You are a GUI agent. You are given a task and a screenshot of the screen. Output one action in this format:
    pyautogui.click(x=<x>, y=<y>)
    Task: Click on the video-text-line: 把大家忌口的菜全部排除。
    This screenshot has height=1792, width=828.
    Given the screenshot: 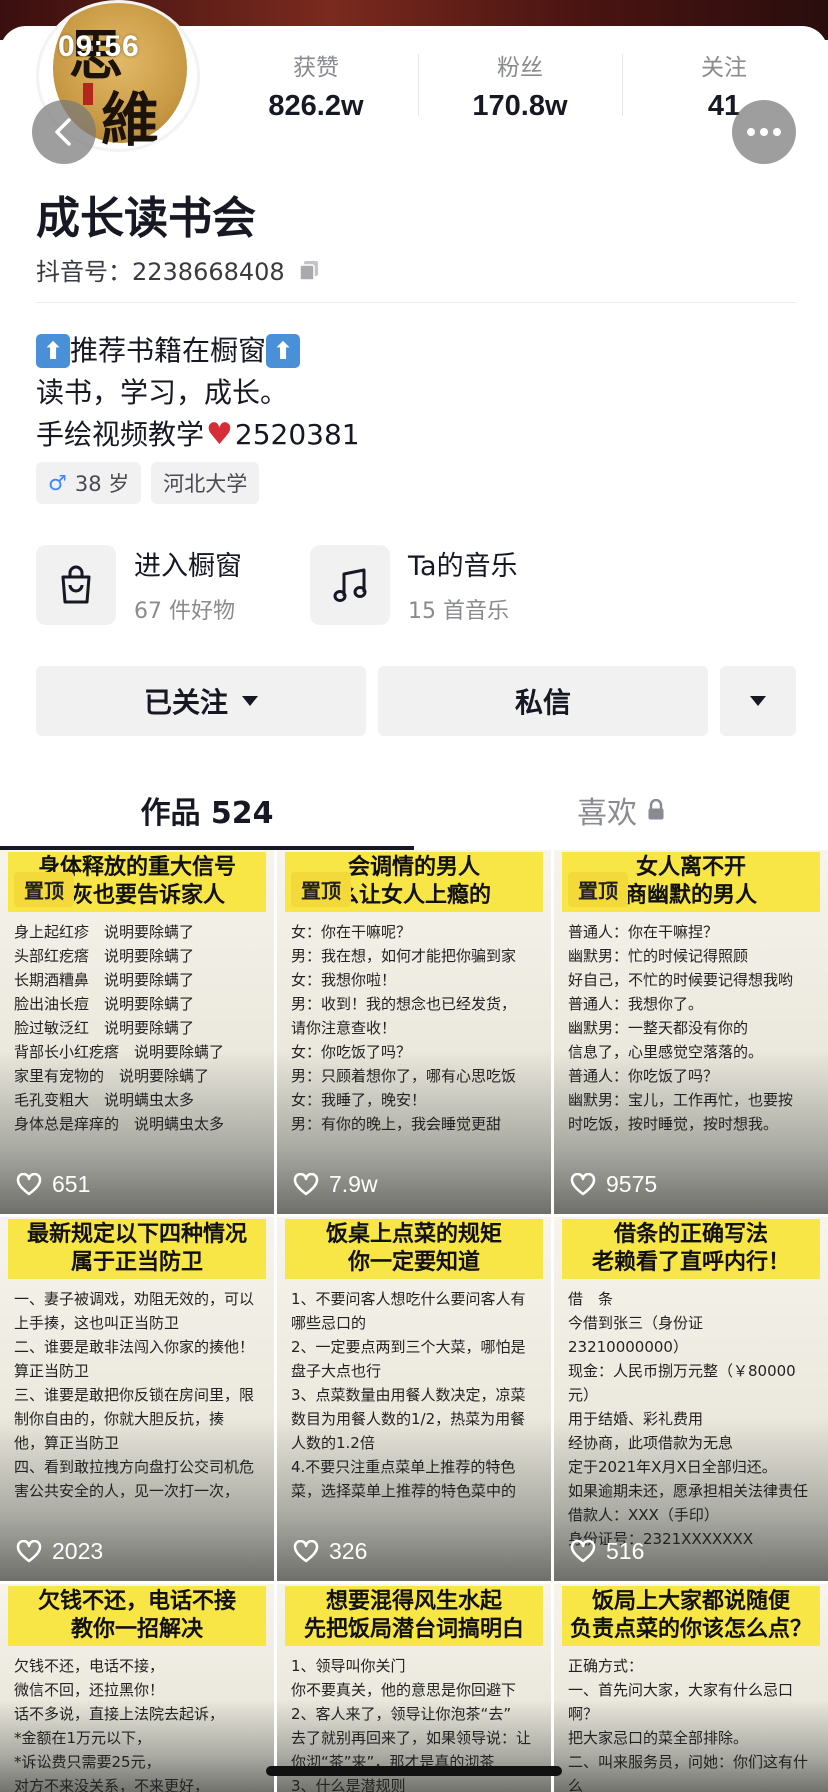 What is the action you would take?
    pyautogui.click(x=658, y=1738)
    